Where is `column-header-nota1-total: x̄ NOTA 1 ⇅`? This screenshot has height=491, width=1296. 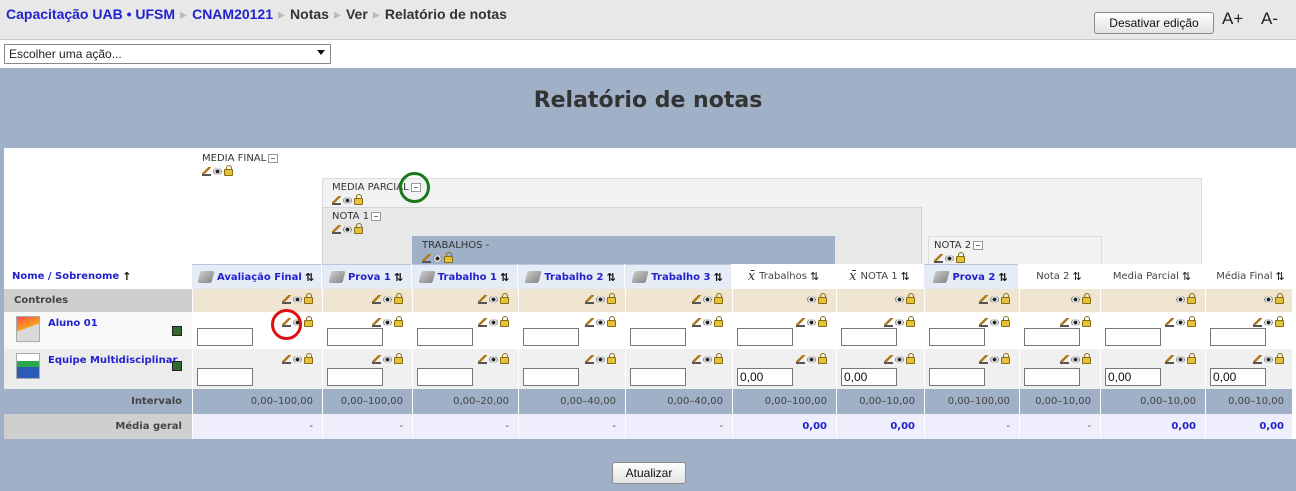
column-header-nota1-total: x̄ NOTA 1 ⇅ is located at coordinates (879, 276).